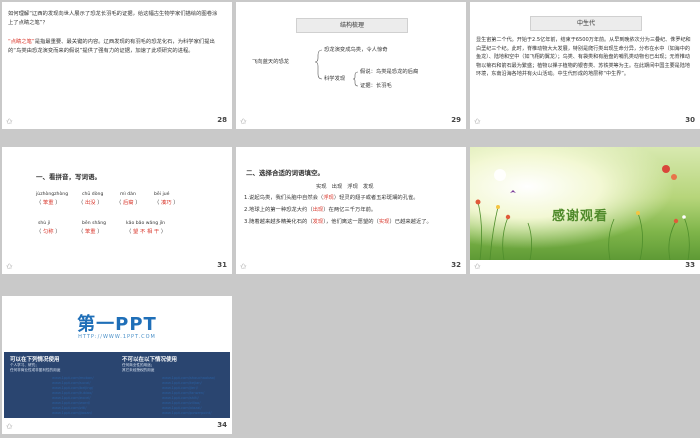 This screenshot has width=700, height=438. What do you see at coordinates (162, 194) in the screenshot?
I see `pinyin-4: bēi jué` at bounding box center [162, 194].